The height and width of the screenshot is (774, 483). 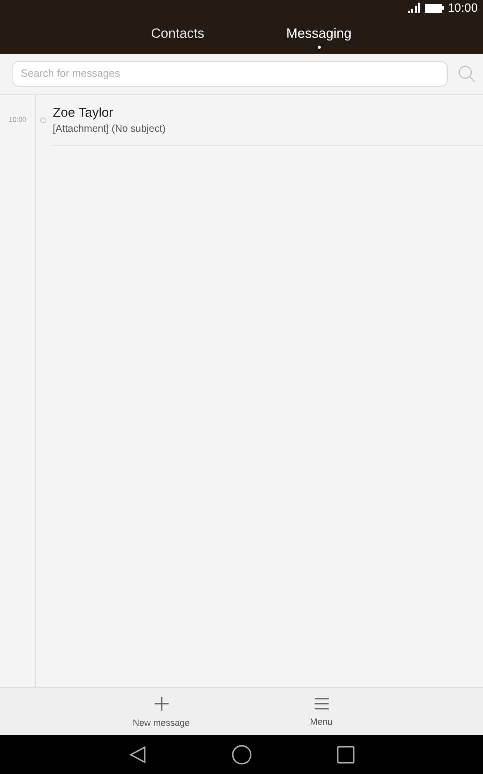 I want to click on home-icon, so click(x=242, y=754).